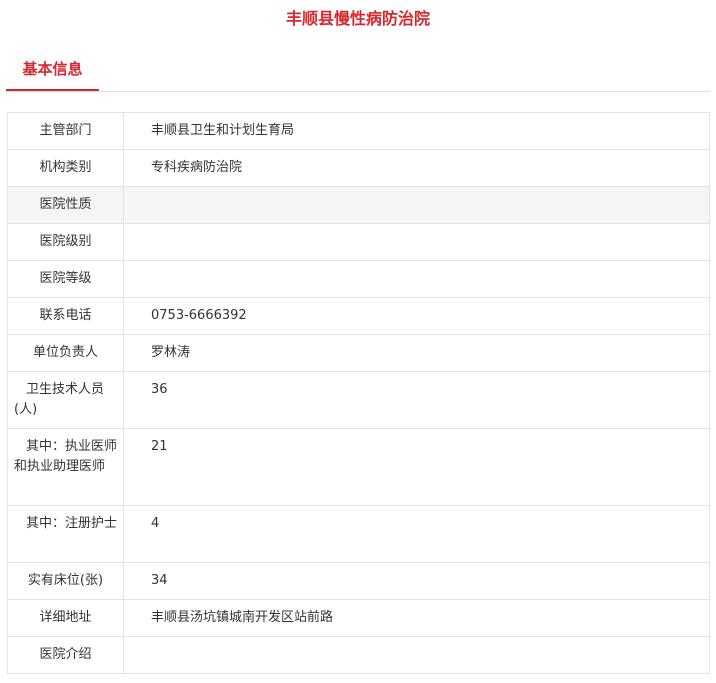 The width and height of the screenshot is (716, 683). I want to click on table-row: 医院介绍, so click(358, 655).